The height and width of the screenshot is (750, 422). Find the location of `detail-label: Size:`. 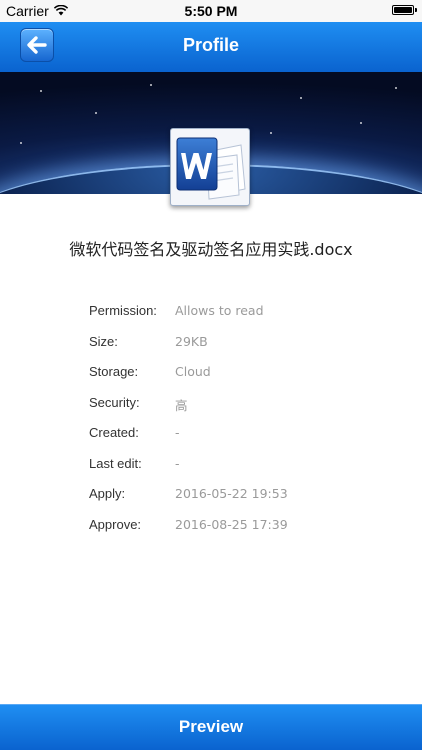

detail-label: Size: is located at coordinates (103, 341).